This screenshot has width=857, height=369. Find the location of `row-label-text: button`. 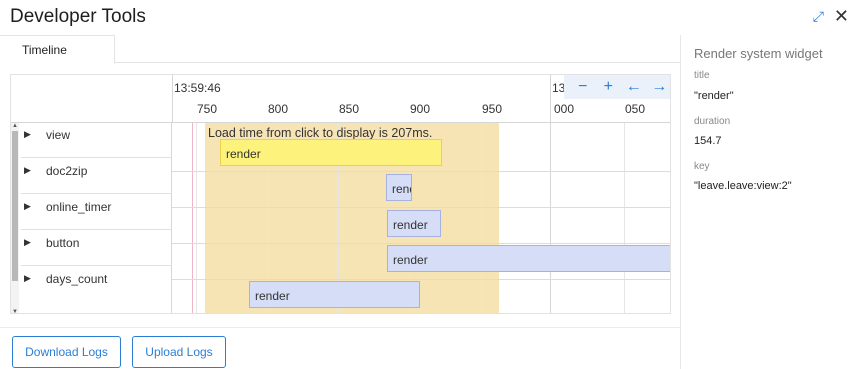

row-label-text: button is located at coordinates (63, 243).